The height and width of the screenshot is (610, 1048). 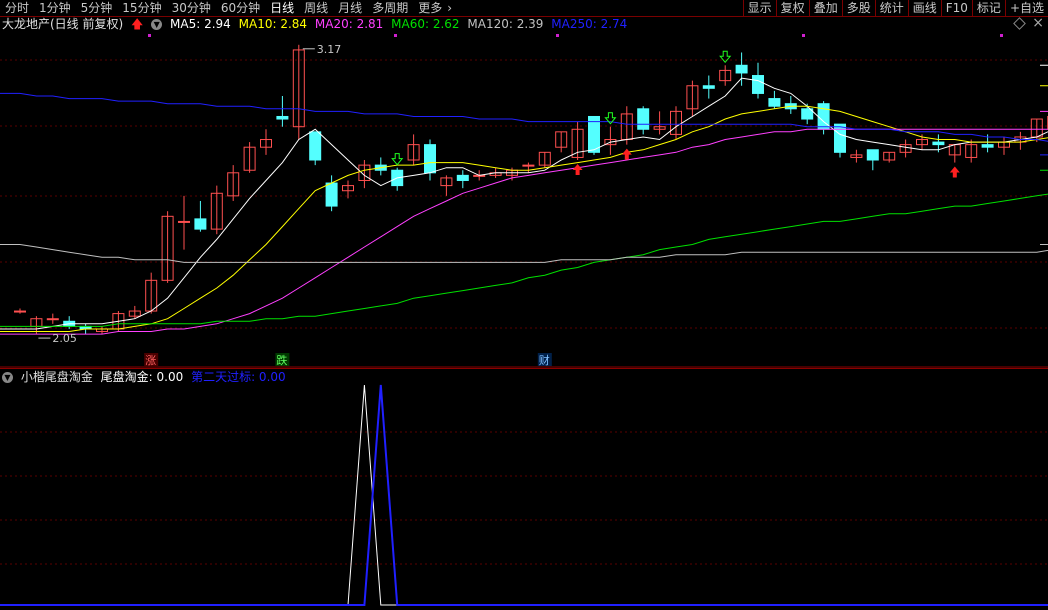 What do you see at coordinates (329, 49) in the screenshot?
I see `high-label: 3.17` at bounding box center [329, 49].